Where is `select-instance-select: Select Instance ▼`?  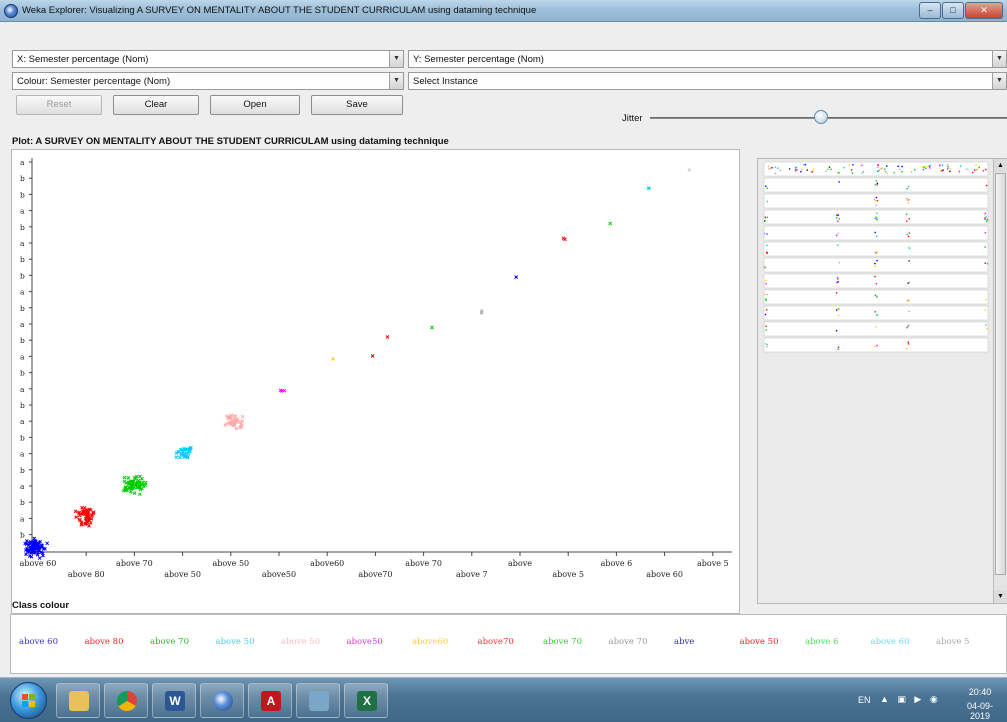
select-instance-select: Select Instance ▼ is located at coordinates (707, 81).